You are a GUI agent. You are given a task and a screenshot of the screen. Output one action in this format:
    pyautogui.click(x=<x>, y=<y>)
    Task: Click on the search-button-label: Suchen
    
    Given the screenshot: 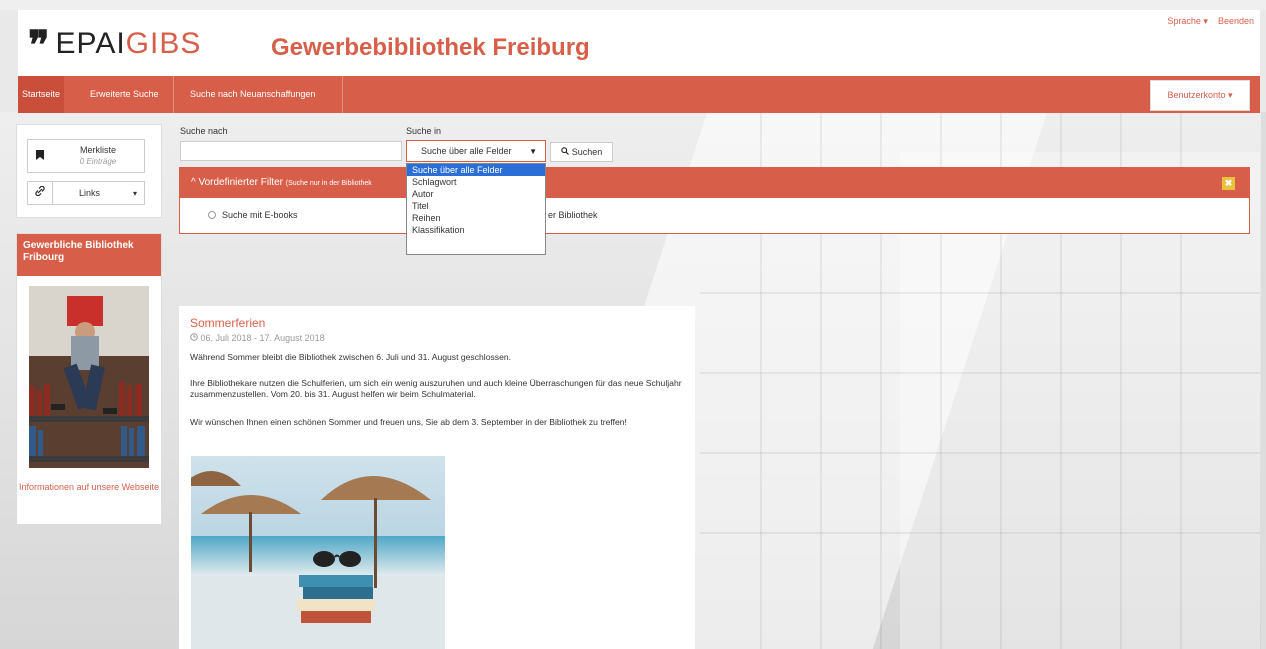 What is the action you would take?
    pyautogui.click(x=587, y=152)
    